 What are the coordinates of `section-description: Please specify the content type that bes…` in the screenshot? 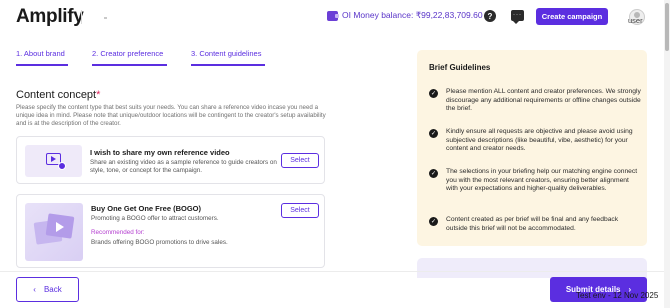 It's located at (171, 115).